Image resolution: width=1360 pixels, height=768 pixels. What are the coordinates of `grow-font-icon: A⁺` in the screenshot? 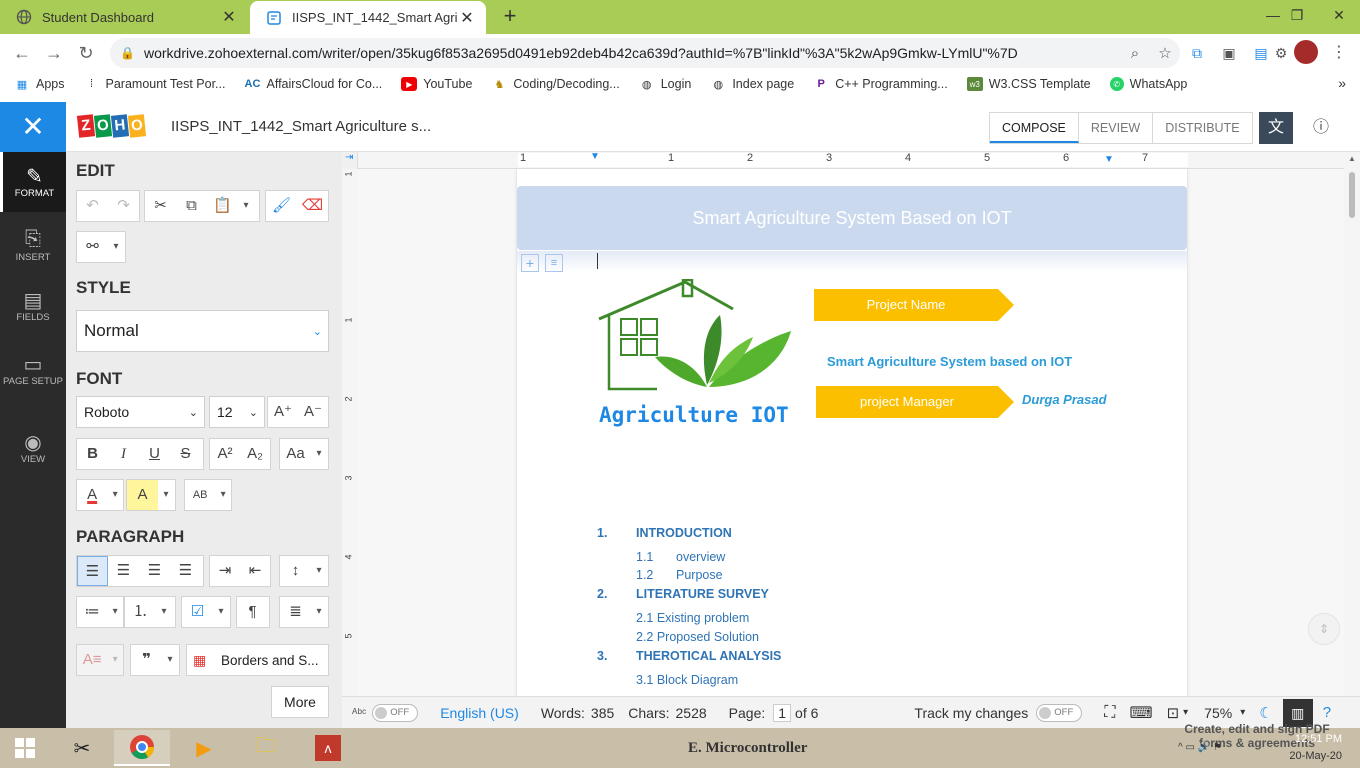 It's located at (283, 412).